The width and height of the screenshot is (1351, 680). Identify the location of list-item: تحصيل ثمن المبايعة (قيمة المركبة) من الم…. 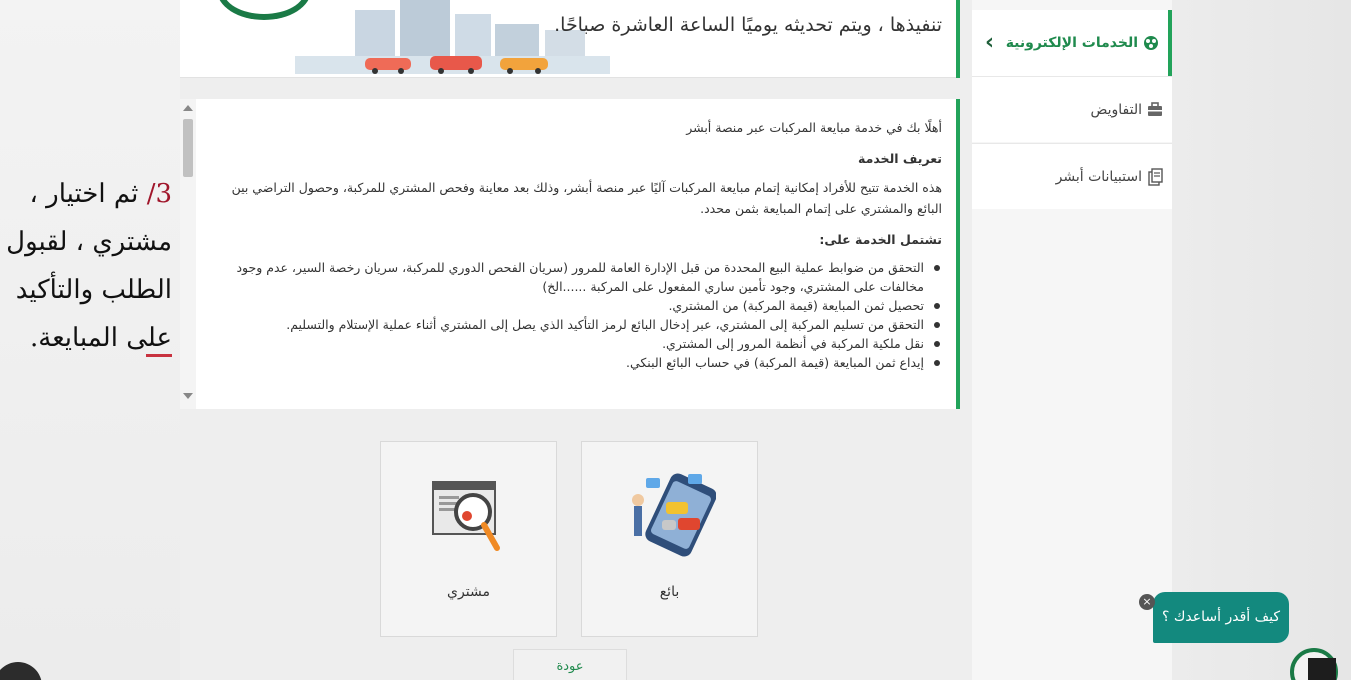
(580, 305).